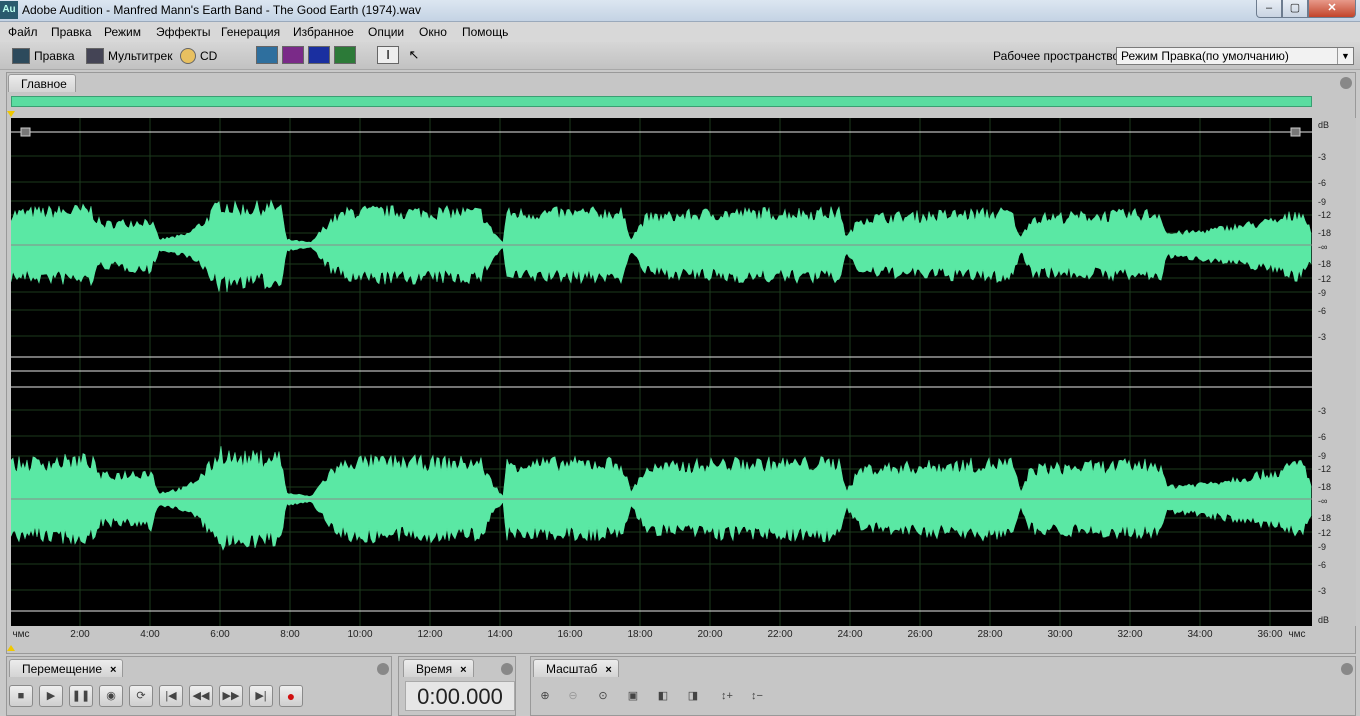 Image resolution: width=1360 pixels, height=716 pixels. What do you see at coordinates (920, 634) in the screenshot?
I see `time-tick-label: 26:00` at bounding box center [920, 634].